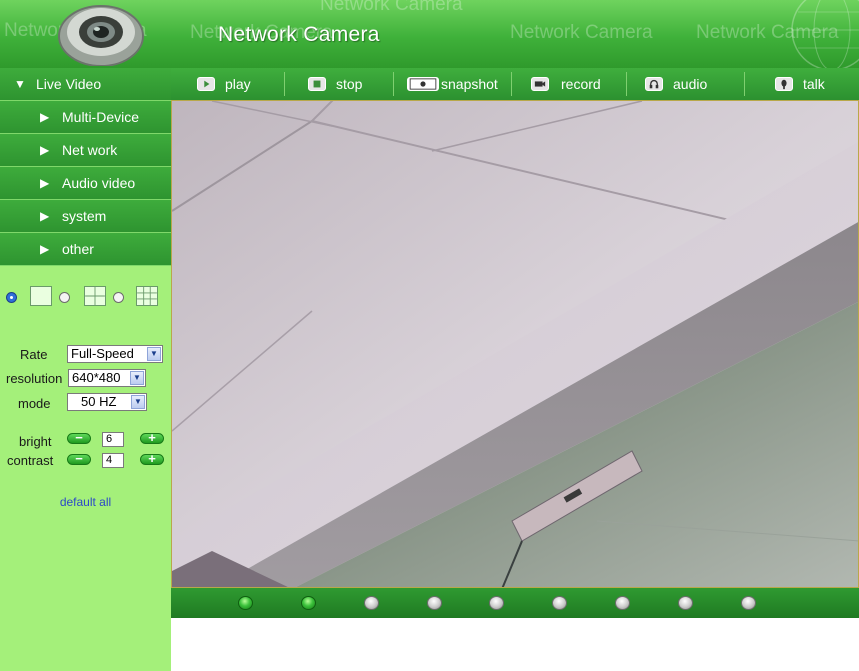 Image resolution: width=859 pixels, height=671 pixels. I want to click on audio-icon, so click(654, 84).